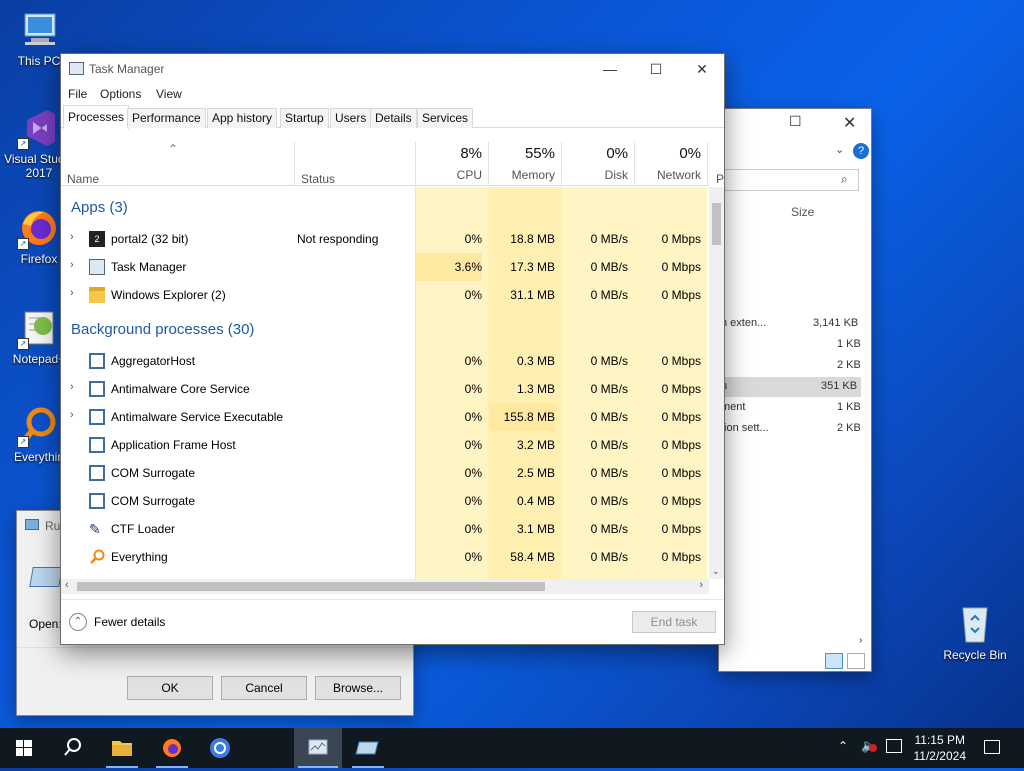 Image resolution: width=1024 pixels, height=771 pixels. What do you see at coordinates (120, 94) in the screenshot?
I see `menu-options: Options` at bounding box center [120, 94].